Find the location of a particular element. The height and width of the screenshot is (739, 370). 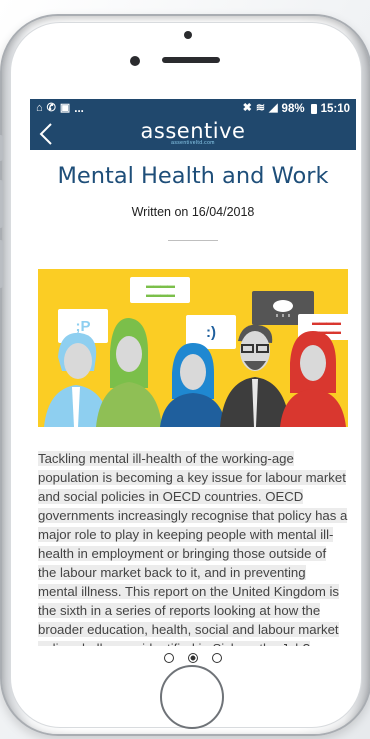

battery-icon is located at coordinates (313, 108).